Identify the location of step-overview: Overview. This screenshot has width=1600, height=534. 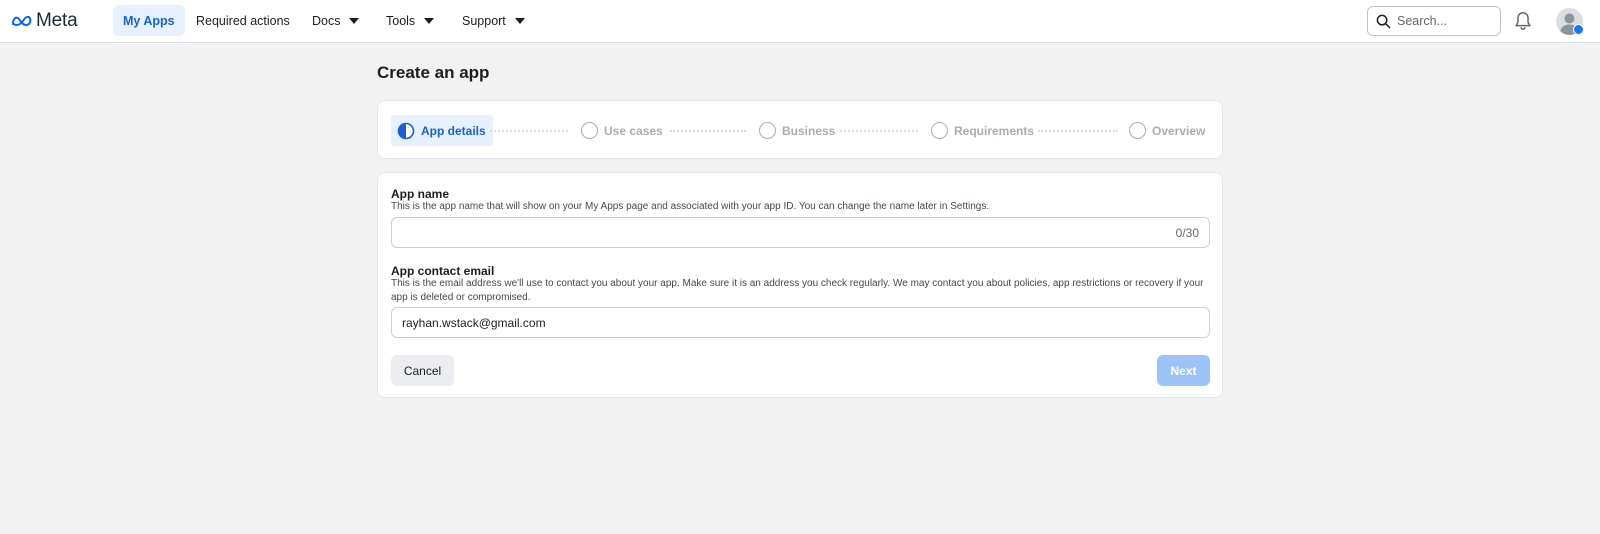
(1167, 130).